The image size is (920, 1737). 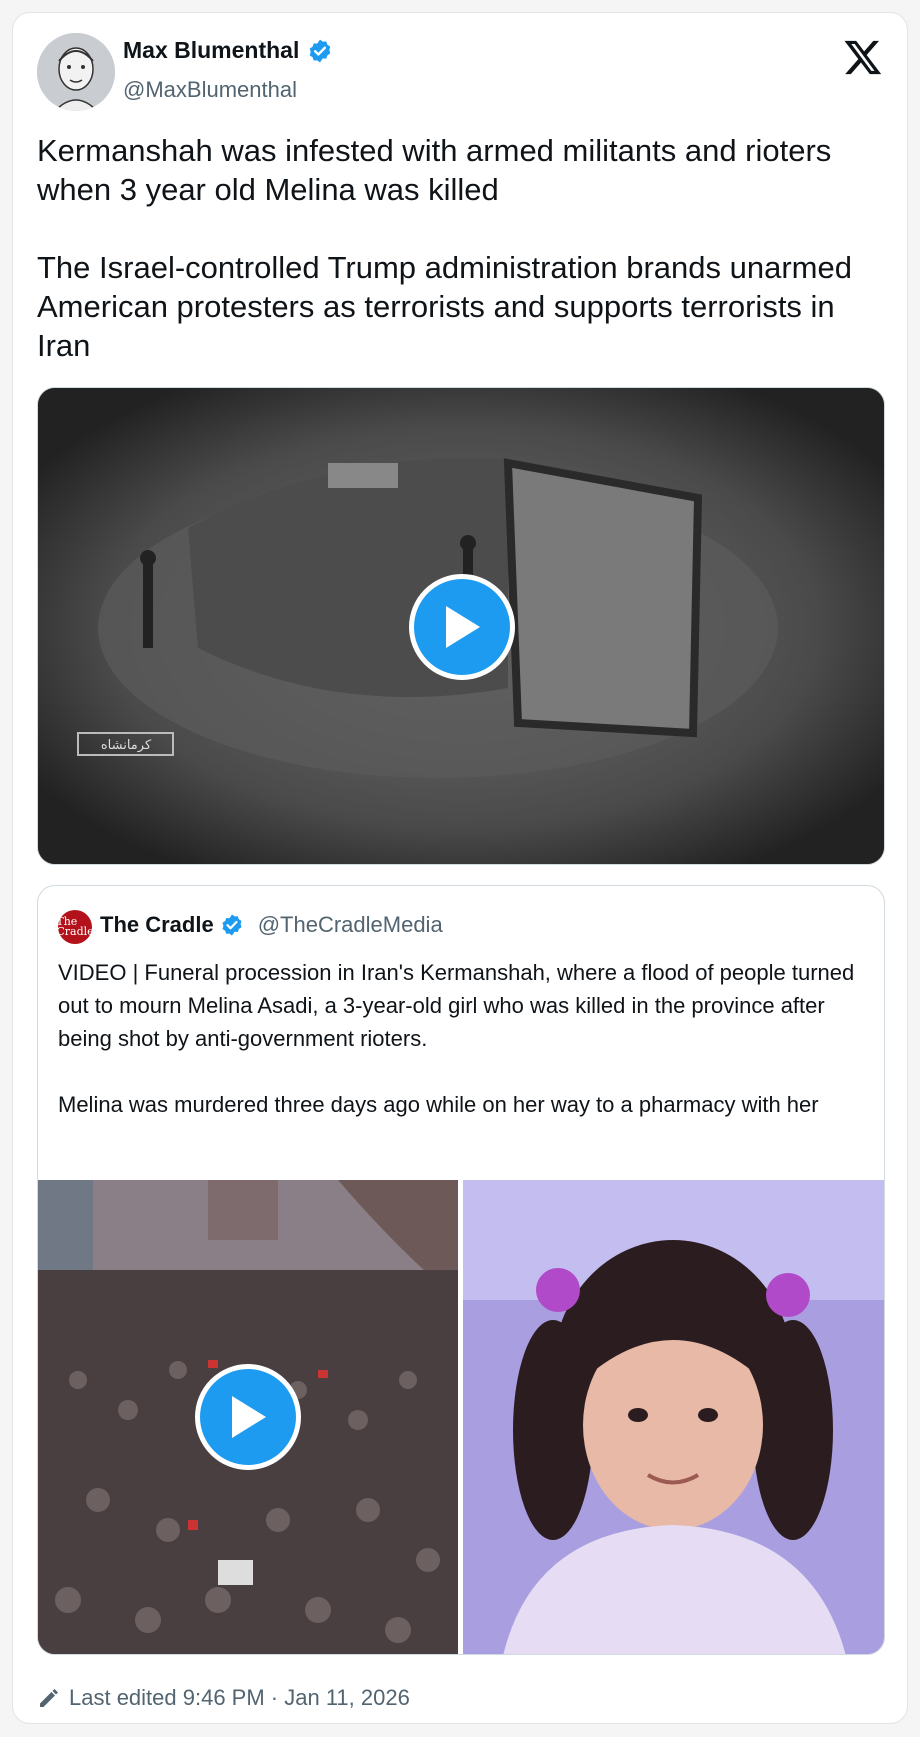 I want to click on video-watermark: کرمانشاه, so click(x=126, y=745).